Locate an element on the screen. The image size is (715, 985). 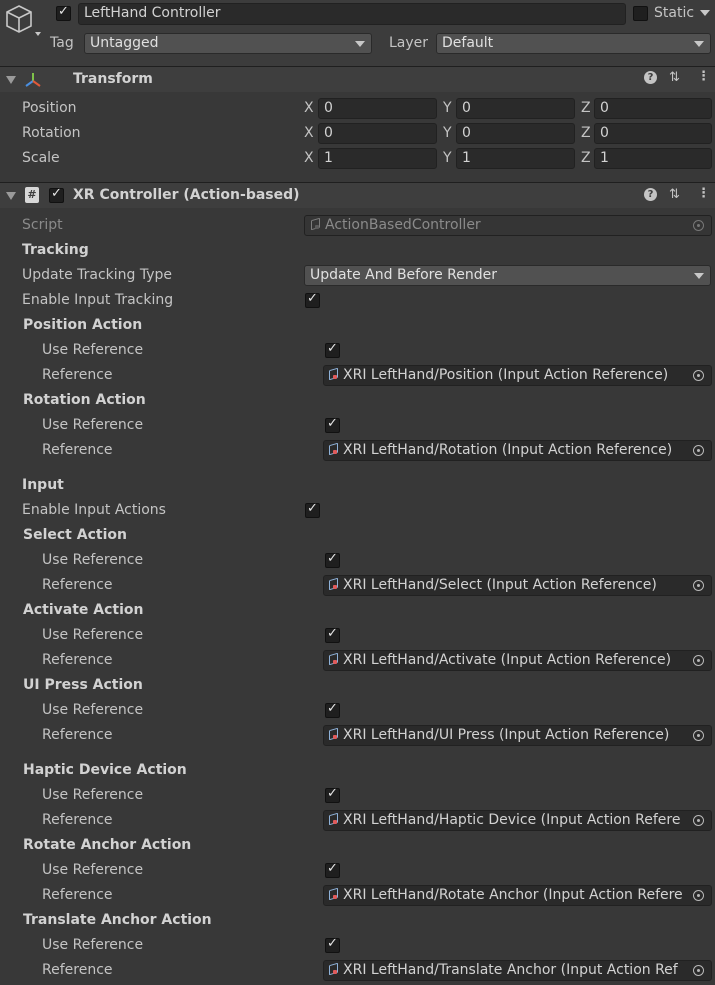
rotate-anchor-action-header: Rotate Anchor Action is located at coordinates (107, 845).